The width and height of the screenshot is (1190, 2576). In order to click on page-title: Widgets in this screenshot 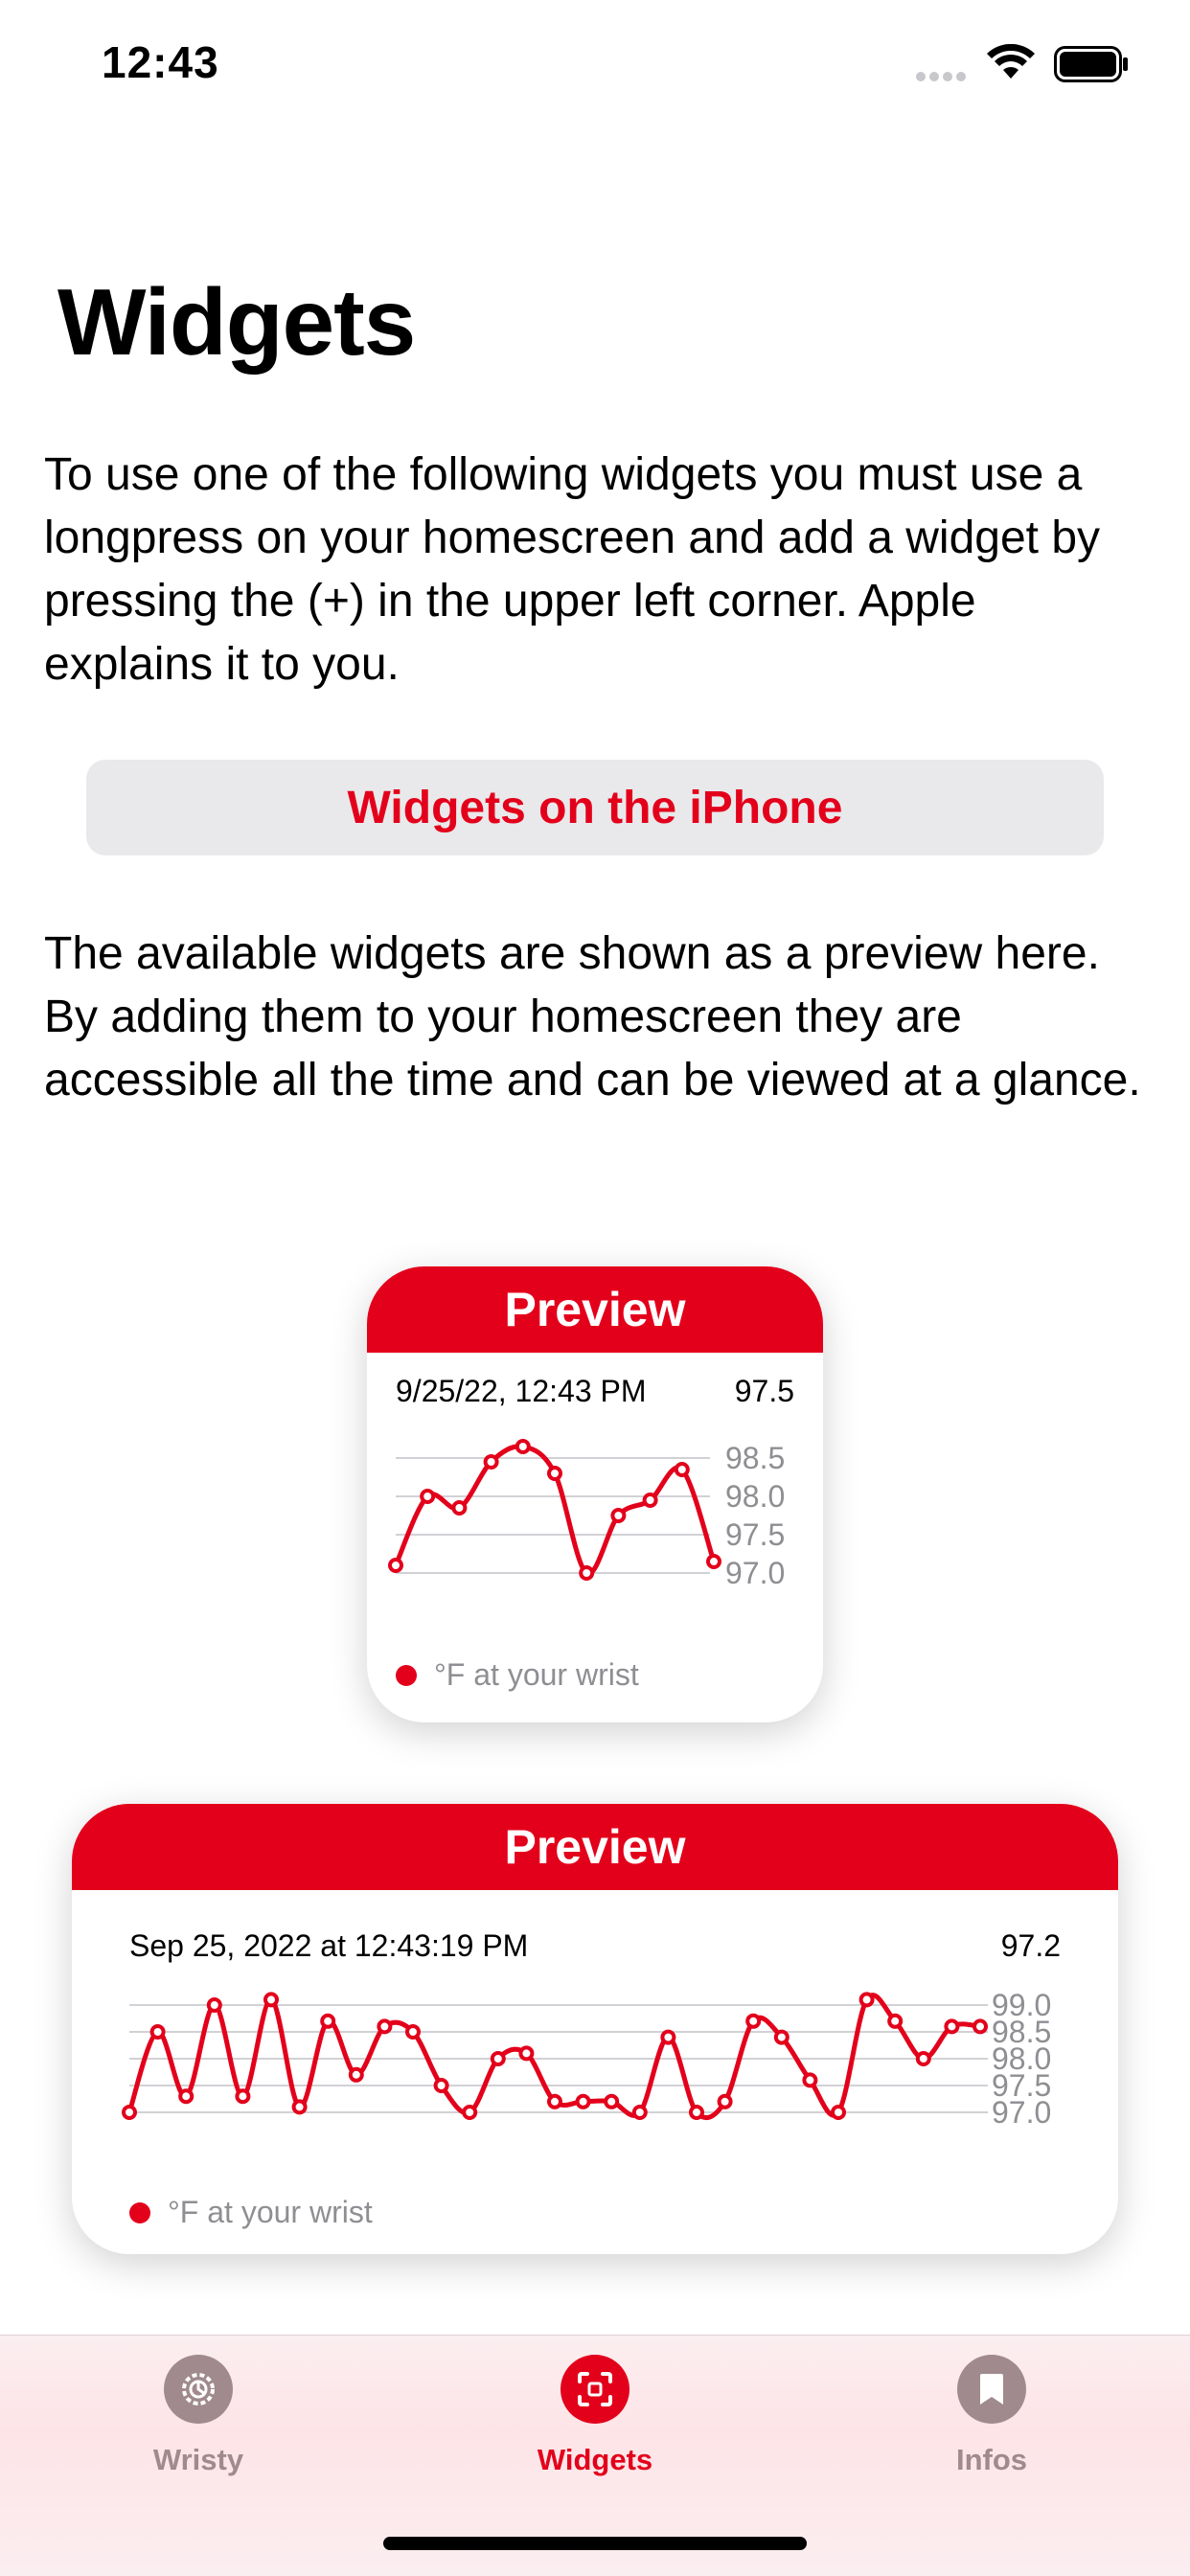, I will do `click(237, 322)`.